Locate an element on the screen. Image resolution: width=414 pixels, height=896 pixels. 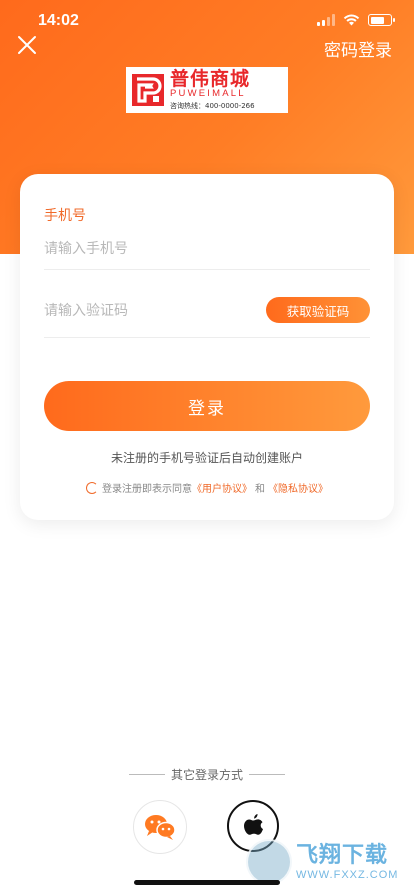
status-icons is located at coordinates (356, 20).